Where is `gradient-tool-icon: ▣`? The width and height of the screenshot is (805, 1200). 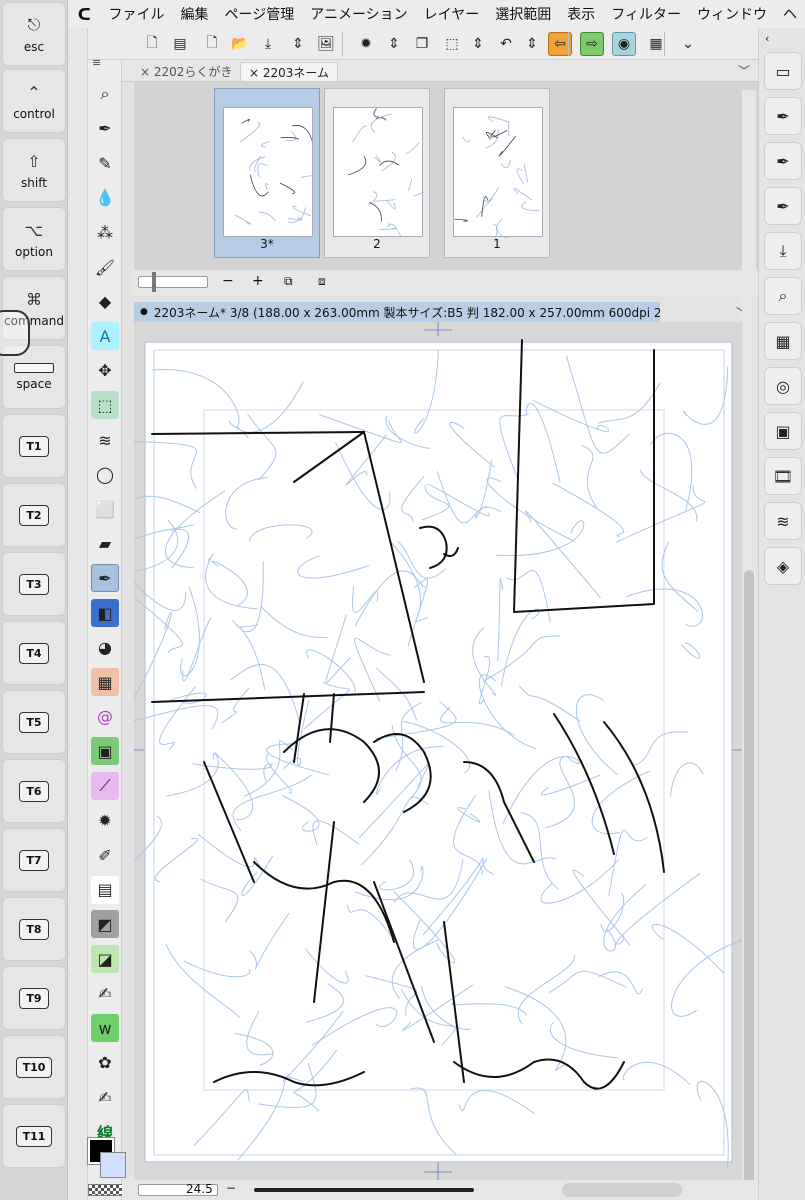 gradient-tool-icon: ▣ is located at coordinates (105, 751).